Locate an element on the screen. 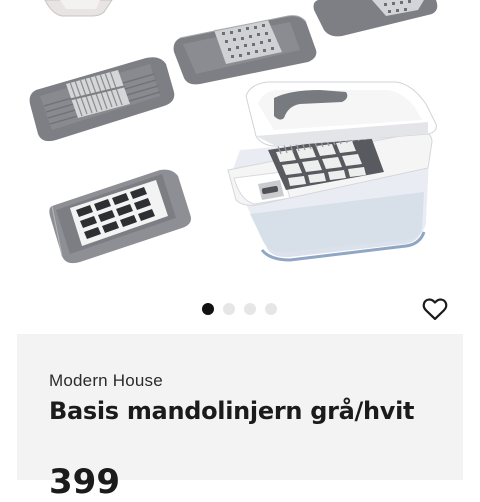 The image size is (480, 502). heart-outline-icon is located at coordinates (435, 309).